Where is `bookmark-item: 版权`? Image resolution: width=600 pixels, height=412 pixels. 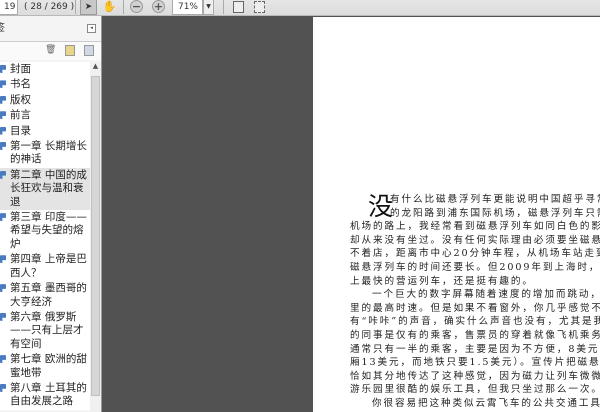 bookmark-item: 版权 is located at coordinates (45, 100).